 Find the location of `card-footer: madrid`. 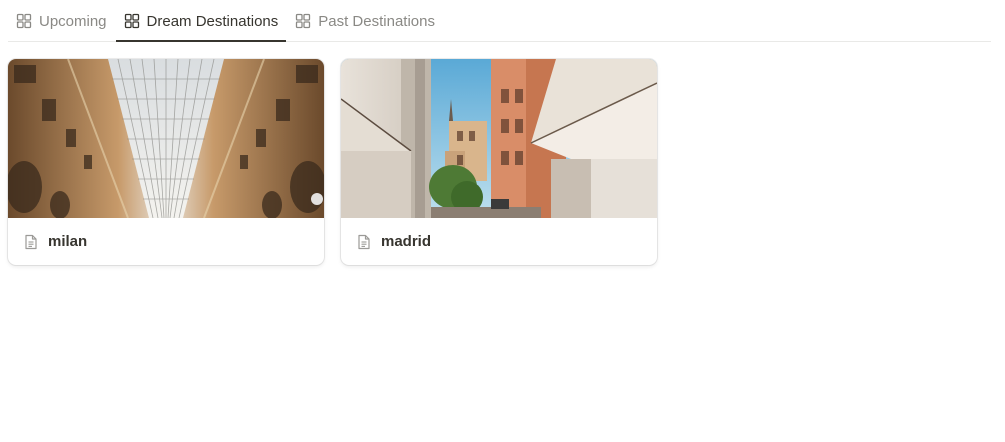

card-footer: madrid is located at coordinates (499, 241).